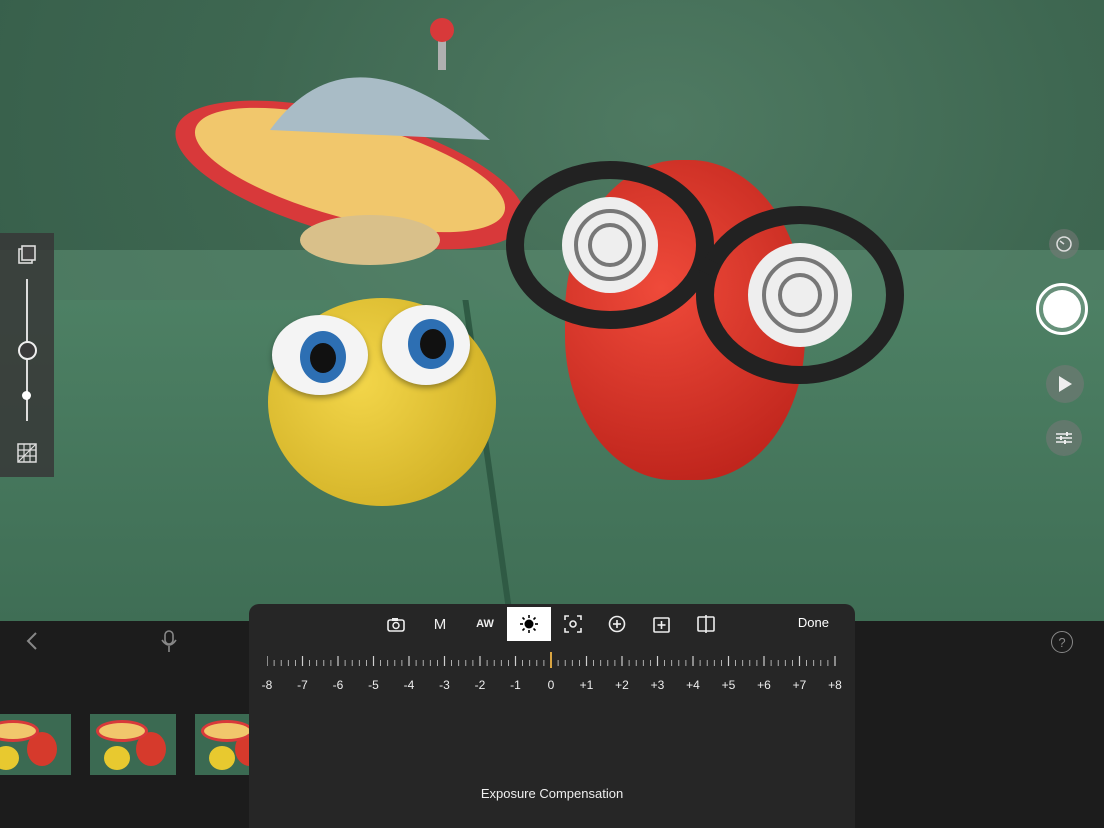 The height and width of the screenshot is (828, 1104). Describe the element at coordinates (480, 685) in the screenshot. I see `ruler-tick-label: -2` at that location.